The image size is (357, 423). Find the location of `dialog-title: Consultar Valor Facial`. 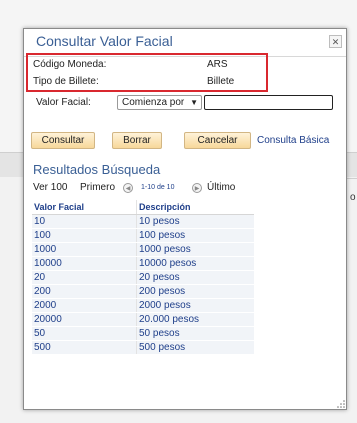

dialog-title: Consultar Valor Facial is located at coordinates (104, 41).